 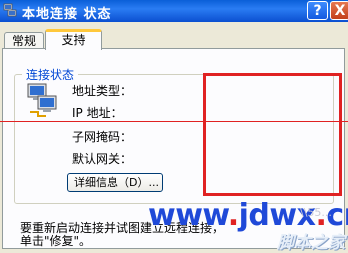 I want to click on network-computers-icon, so click(x=42, y=100).